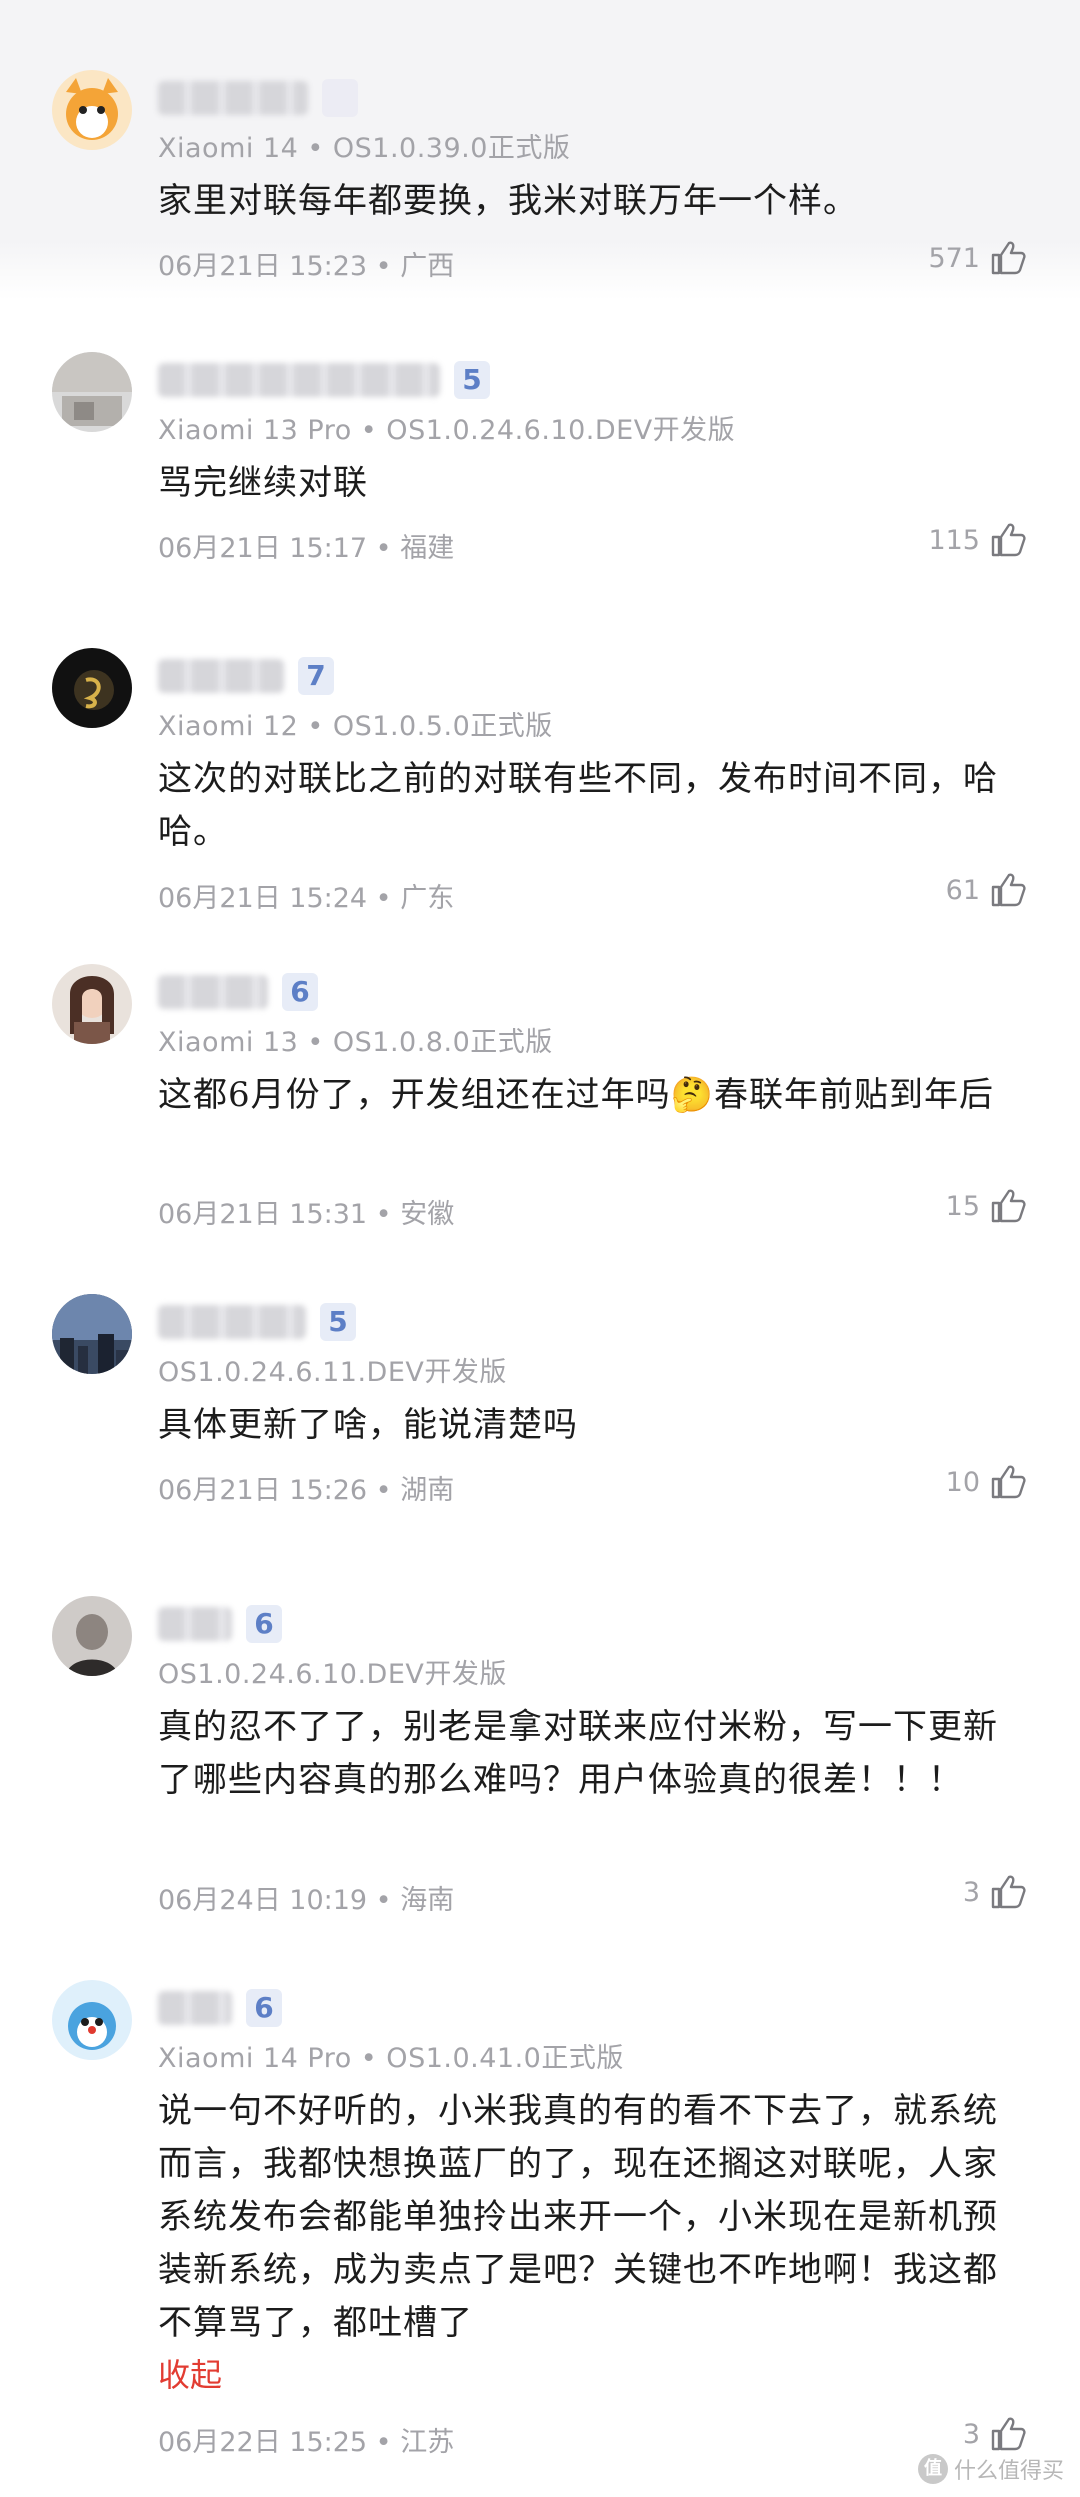 This screenshot has width=1080, height=2497. I want to click on comment-meta: 06月21日 15:31 • 安徽, so click(306, 1214).